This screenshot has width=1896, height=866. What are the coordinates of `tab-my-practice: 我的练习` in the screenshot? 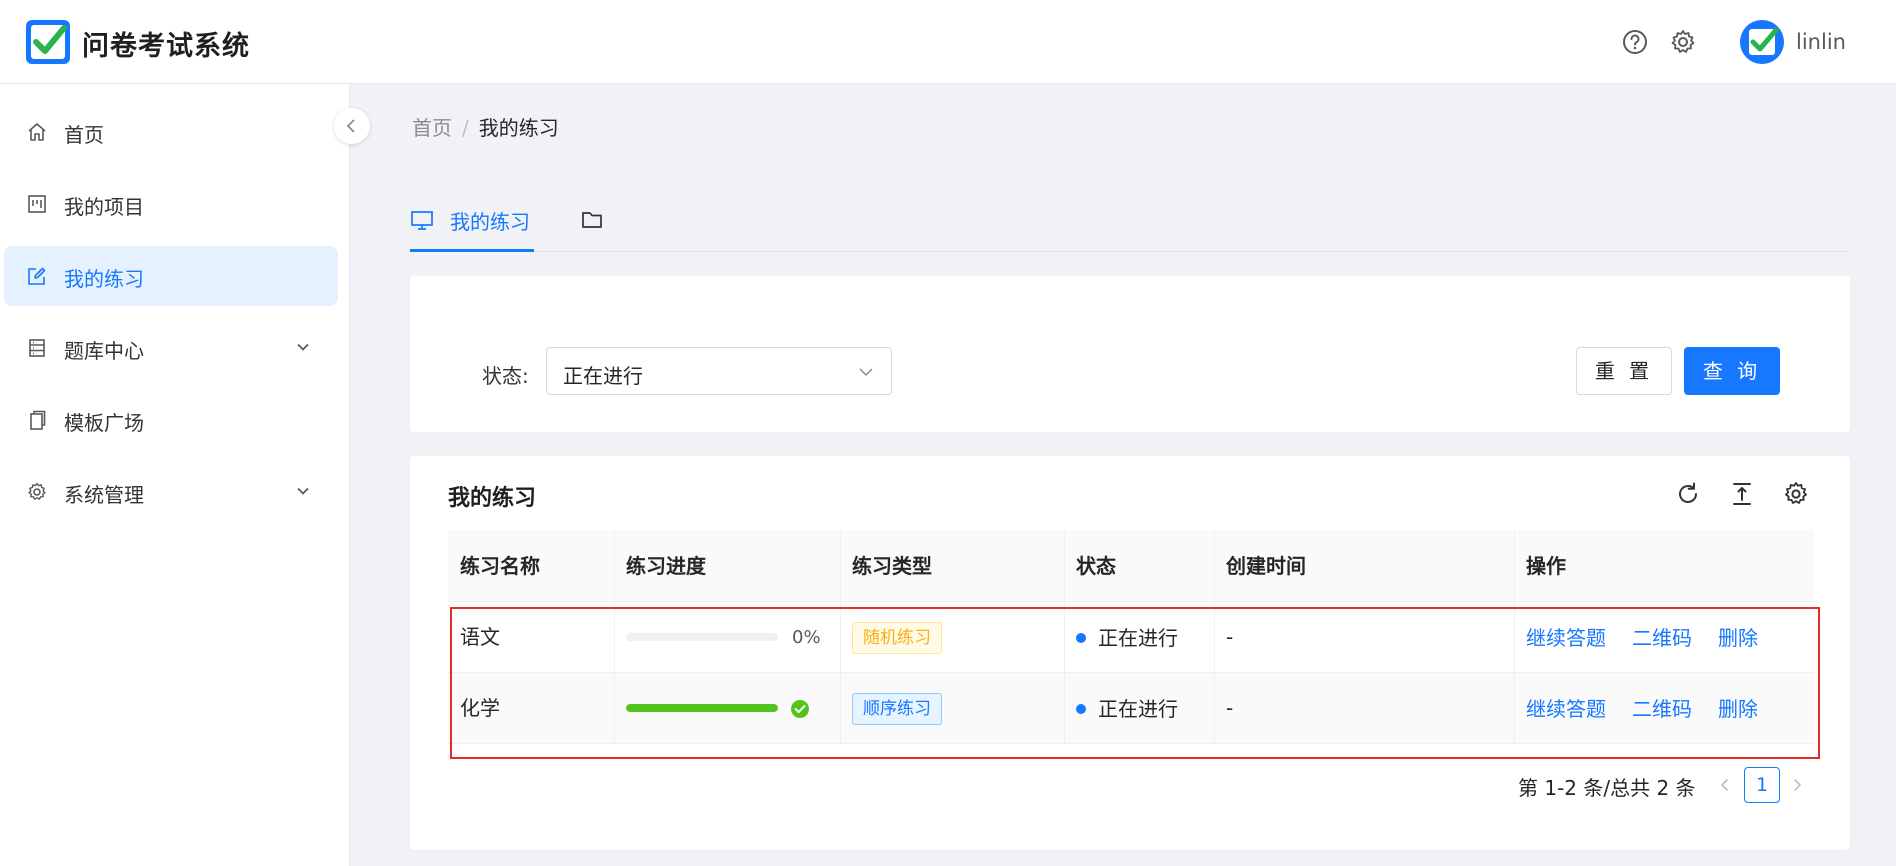 It's located at (472, 221).